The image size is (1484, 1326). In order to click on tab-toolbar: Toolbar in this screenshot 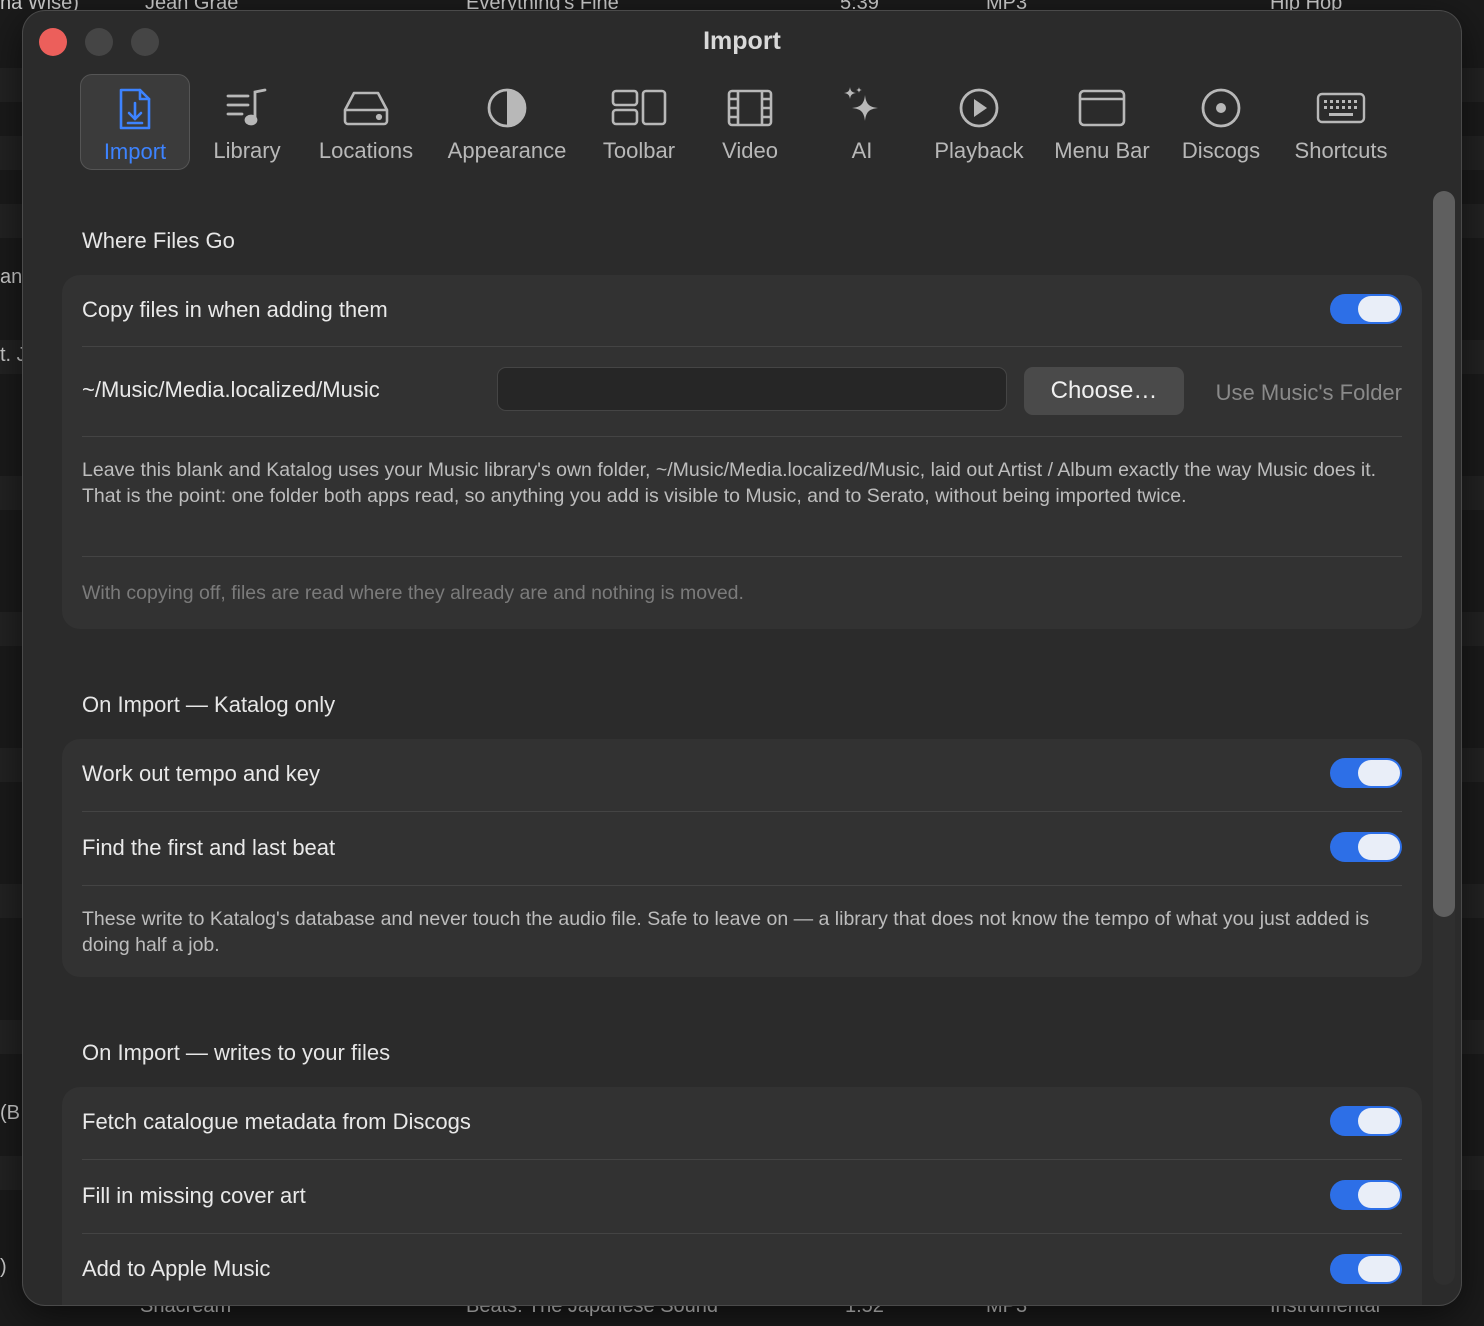, I will do `click(639, 122)`.